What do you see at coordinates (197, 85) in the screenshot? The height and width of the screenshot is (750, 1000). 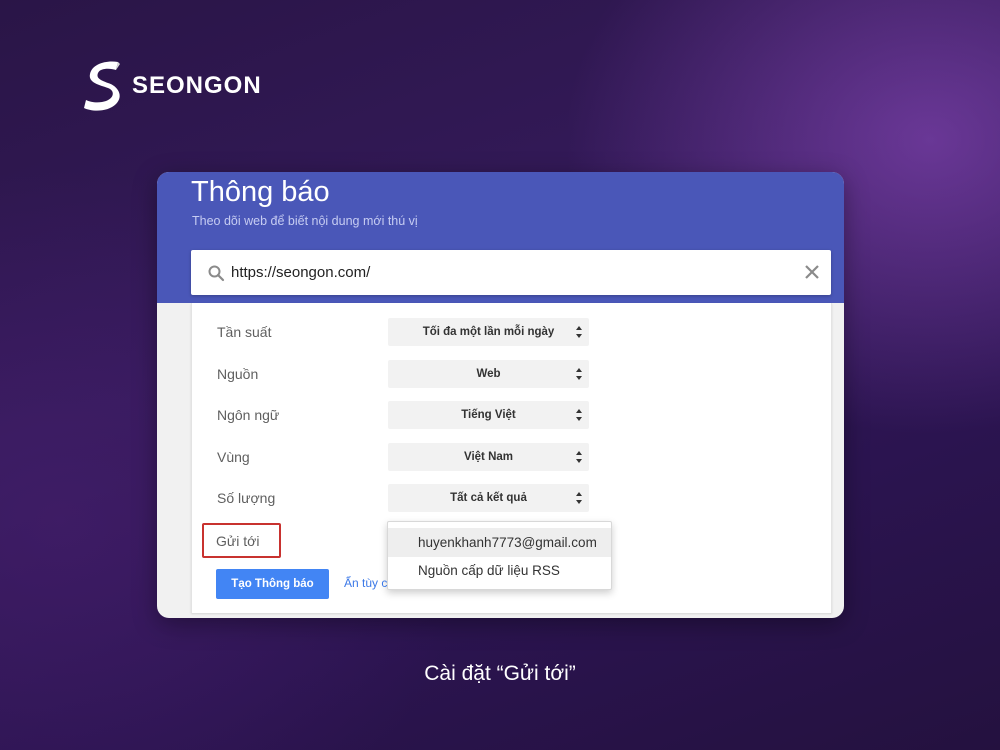 I see `brand-name: SEONGON` at bounding box center [197, 85].